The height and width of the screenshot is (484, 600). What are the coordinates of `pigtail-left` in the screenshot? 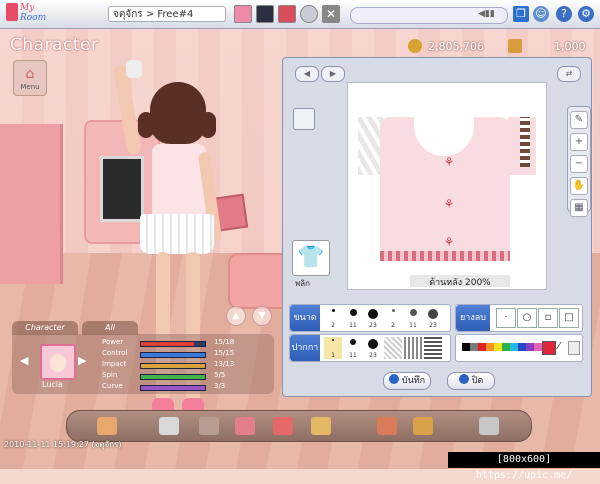 It's located at (146, 125).